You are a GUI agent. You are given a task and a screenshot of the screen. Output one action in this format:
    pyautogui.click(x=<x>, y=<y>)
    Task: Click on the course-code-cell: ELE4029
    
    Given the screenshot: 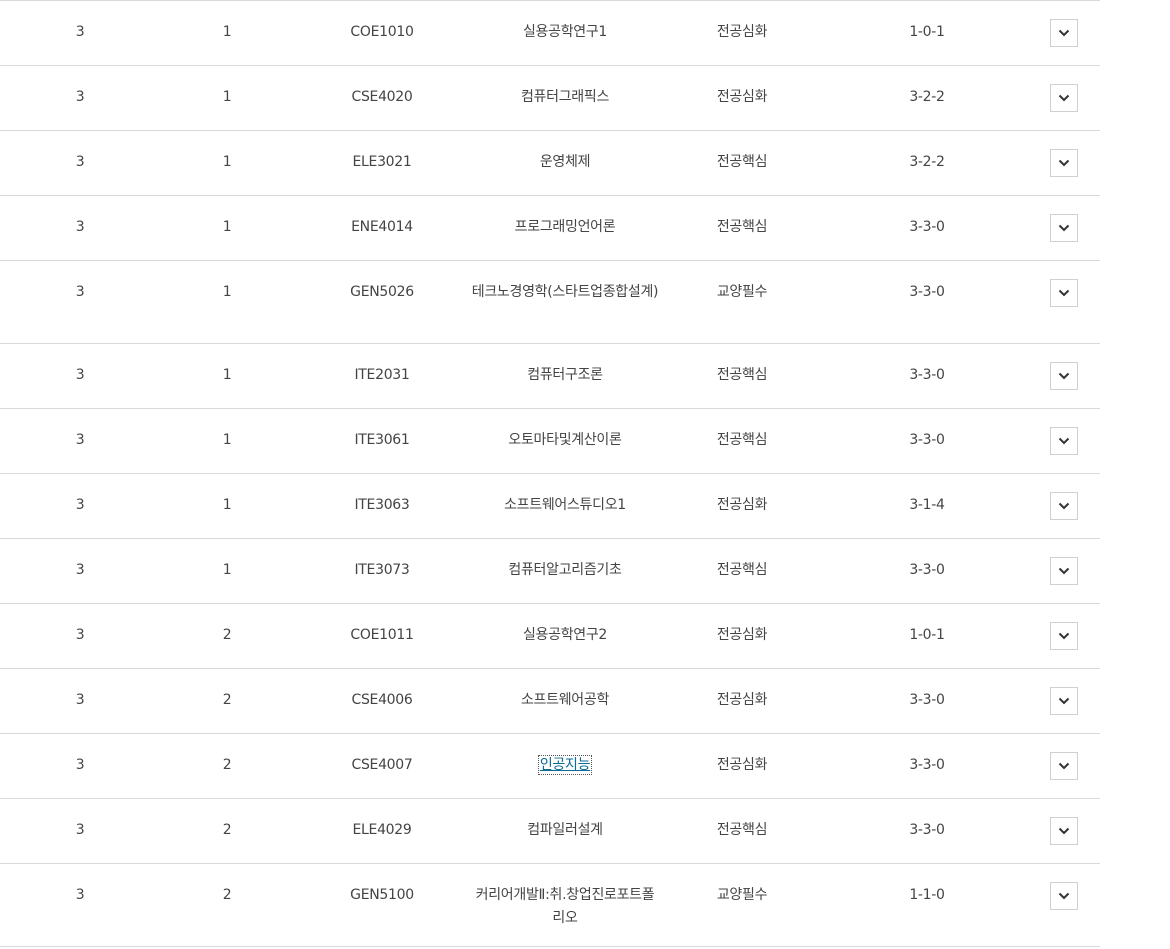 What is the action you would take?
    pyautogui.click(x=382, y=830)
    